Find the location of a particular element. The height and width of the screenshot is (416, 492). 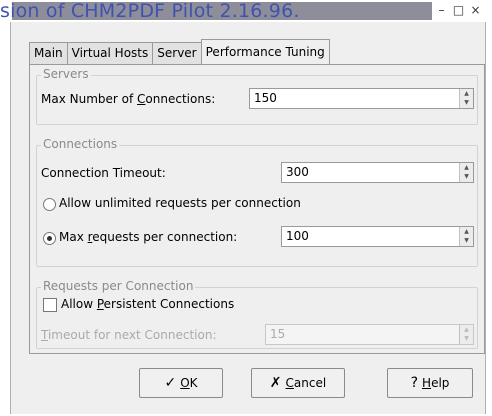

cancel-label: Cancel is located at coordinates (306, 383).